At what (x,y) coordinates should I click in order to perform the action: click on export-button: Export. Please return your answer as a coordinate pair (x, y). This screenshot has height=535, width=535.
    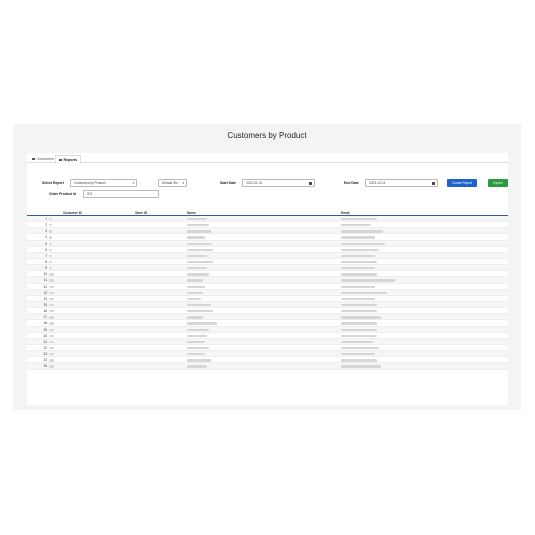
    Looking at the image, I should click on (498, 183).